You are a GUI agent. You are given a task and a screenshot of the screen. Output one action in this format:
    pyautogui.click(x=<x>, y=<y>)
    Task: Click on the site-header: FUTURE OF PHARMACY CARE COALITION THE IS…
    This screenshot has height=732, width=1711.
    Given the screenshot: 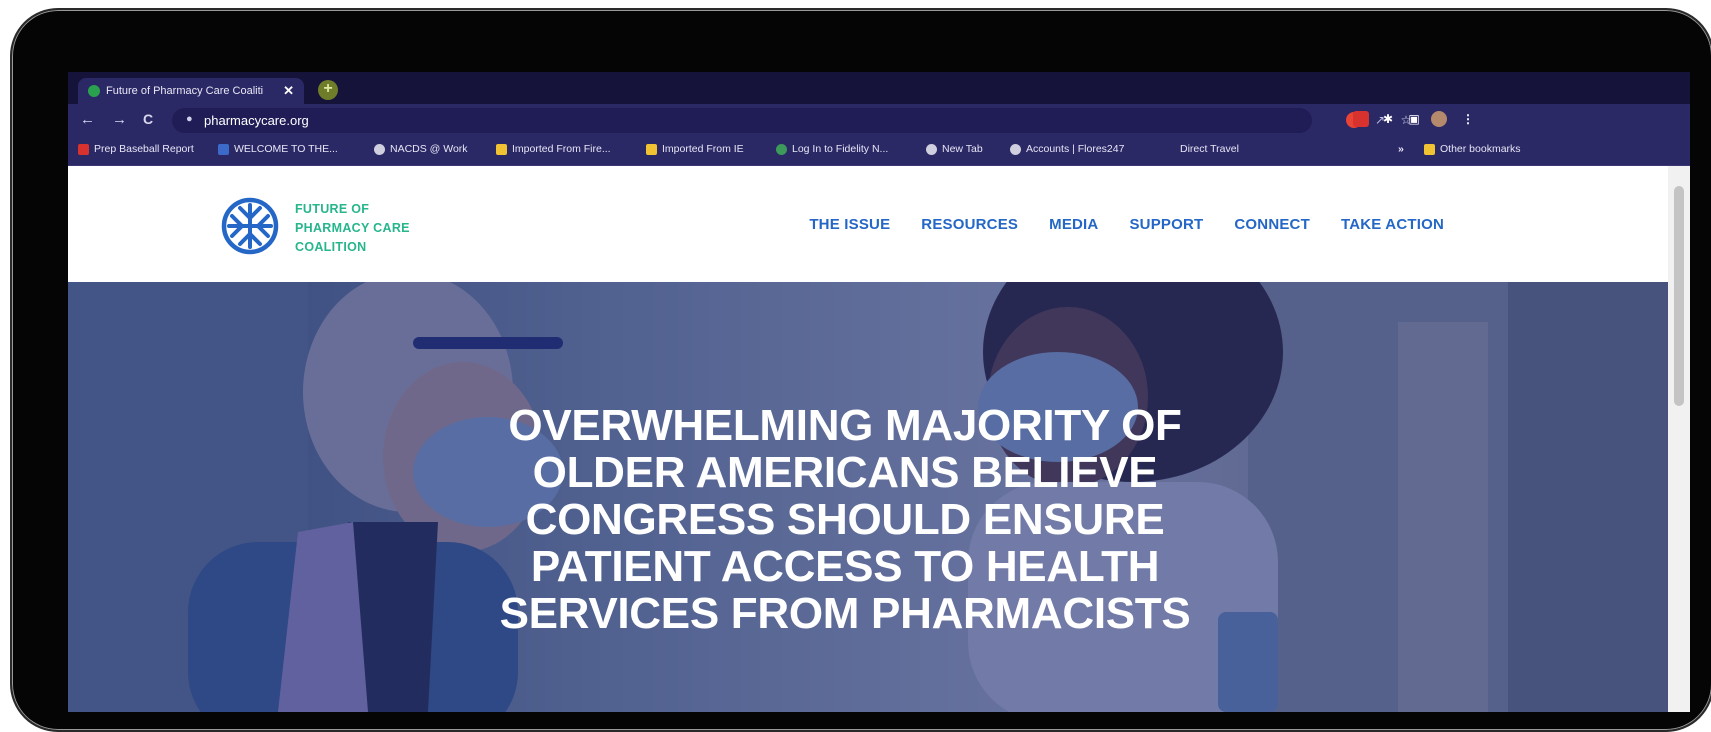 What is the action you would take?
    pyautogui.click(x=868, y=224)
    